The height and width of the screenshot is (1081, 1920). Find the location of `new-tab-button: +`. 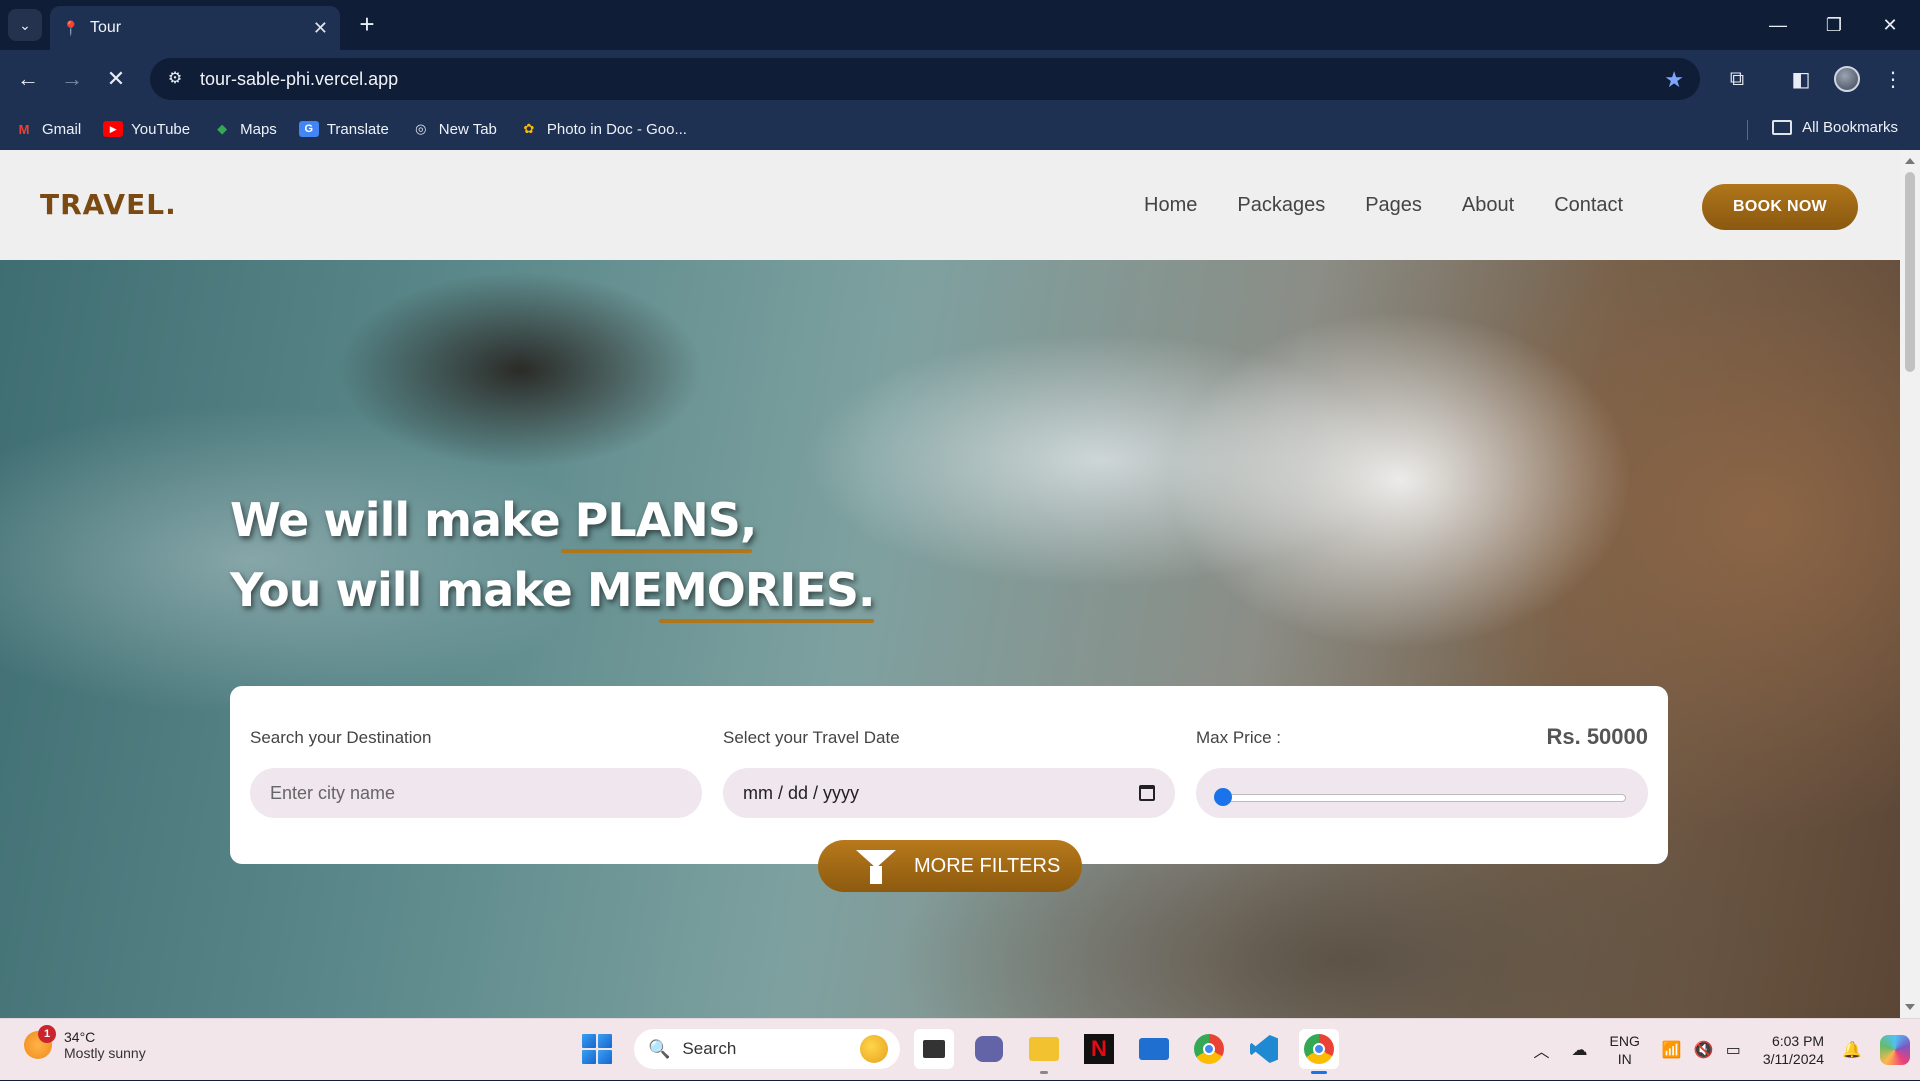

new-tab-button: + is located at coordinates (367, 25).